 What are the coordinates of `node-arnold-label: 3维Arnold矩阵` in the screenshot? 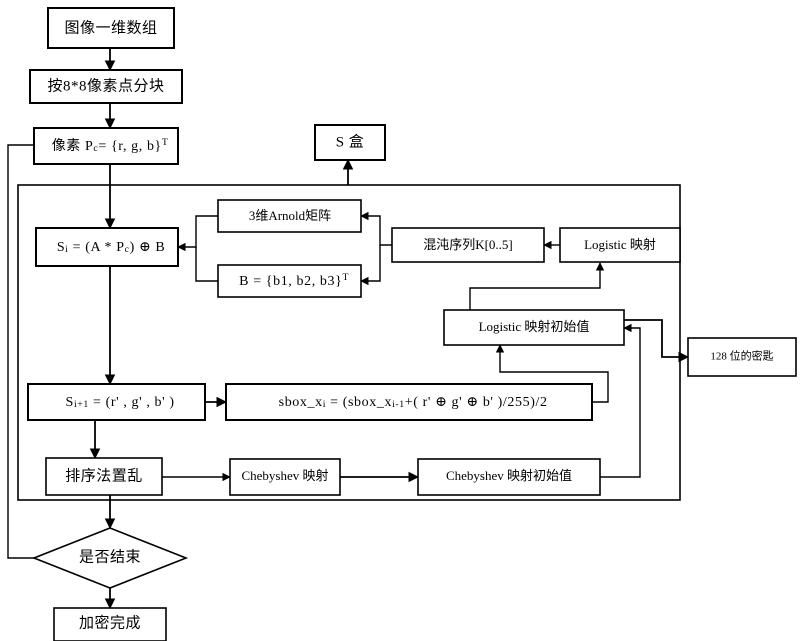 It's located at (290, 215).